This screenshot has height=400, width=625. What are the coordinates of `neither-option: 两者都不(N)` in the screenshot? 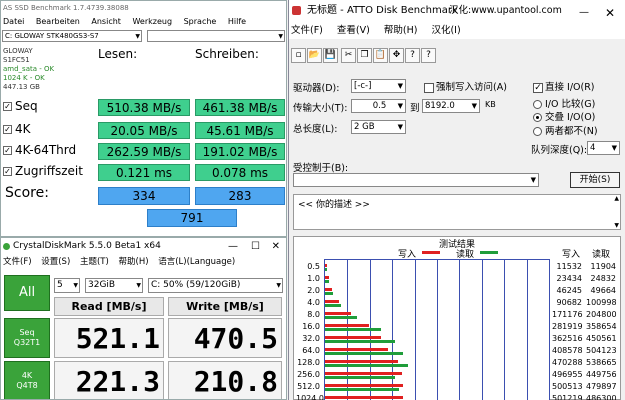 It's located at (565, 130).